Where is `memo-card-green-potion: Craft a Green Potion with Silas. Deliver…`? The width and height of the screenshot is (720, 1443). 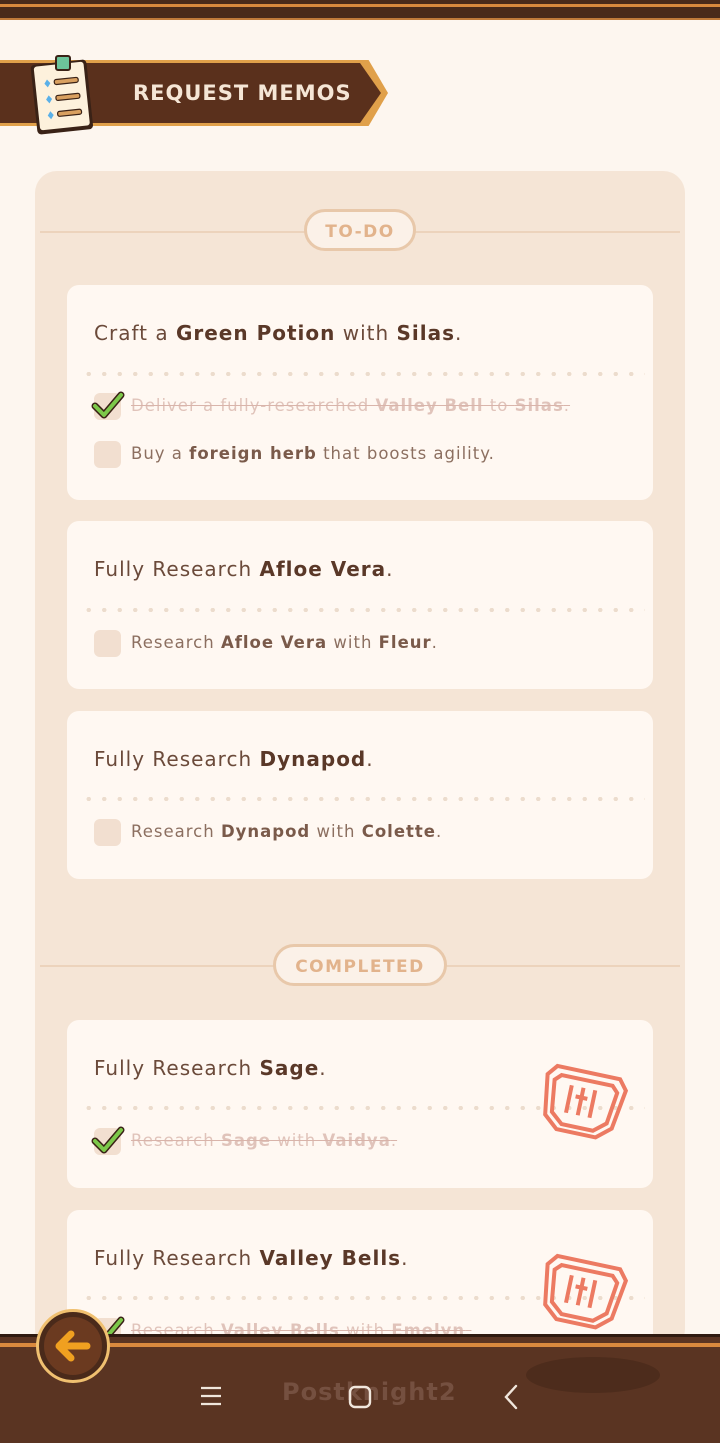 memo-card-green-potion: Craft a Green Potion with Silas. Deliver… is located at coordinates (360, 392).